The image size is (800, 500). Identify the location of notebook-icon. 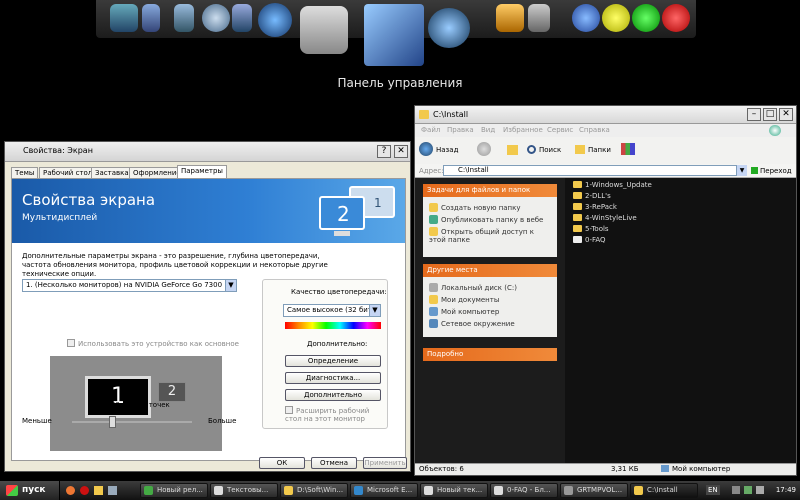
(184, 18).